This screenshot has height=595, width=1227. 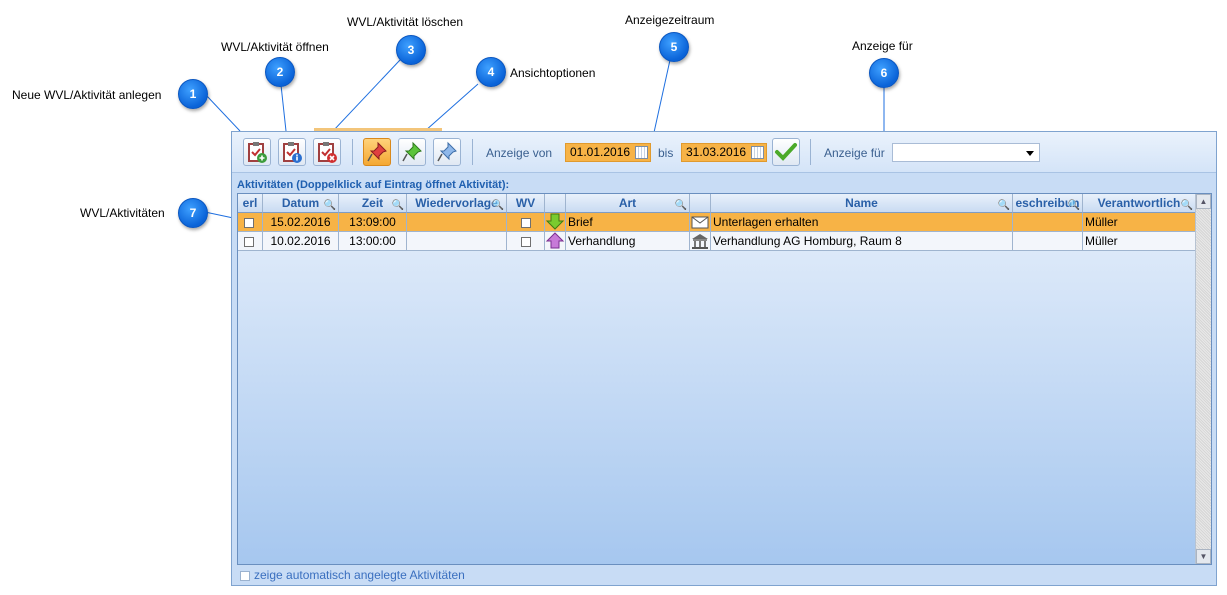 I want to click on col-header-art-icon, so click(x=555, y=203).